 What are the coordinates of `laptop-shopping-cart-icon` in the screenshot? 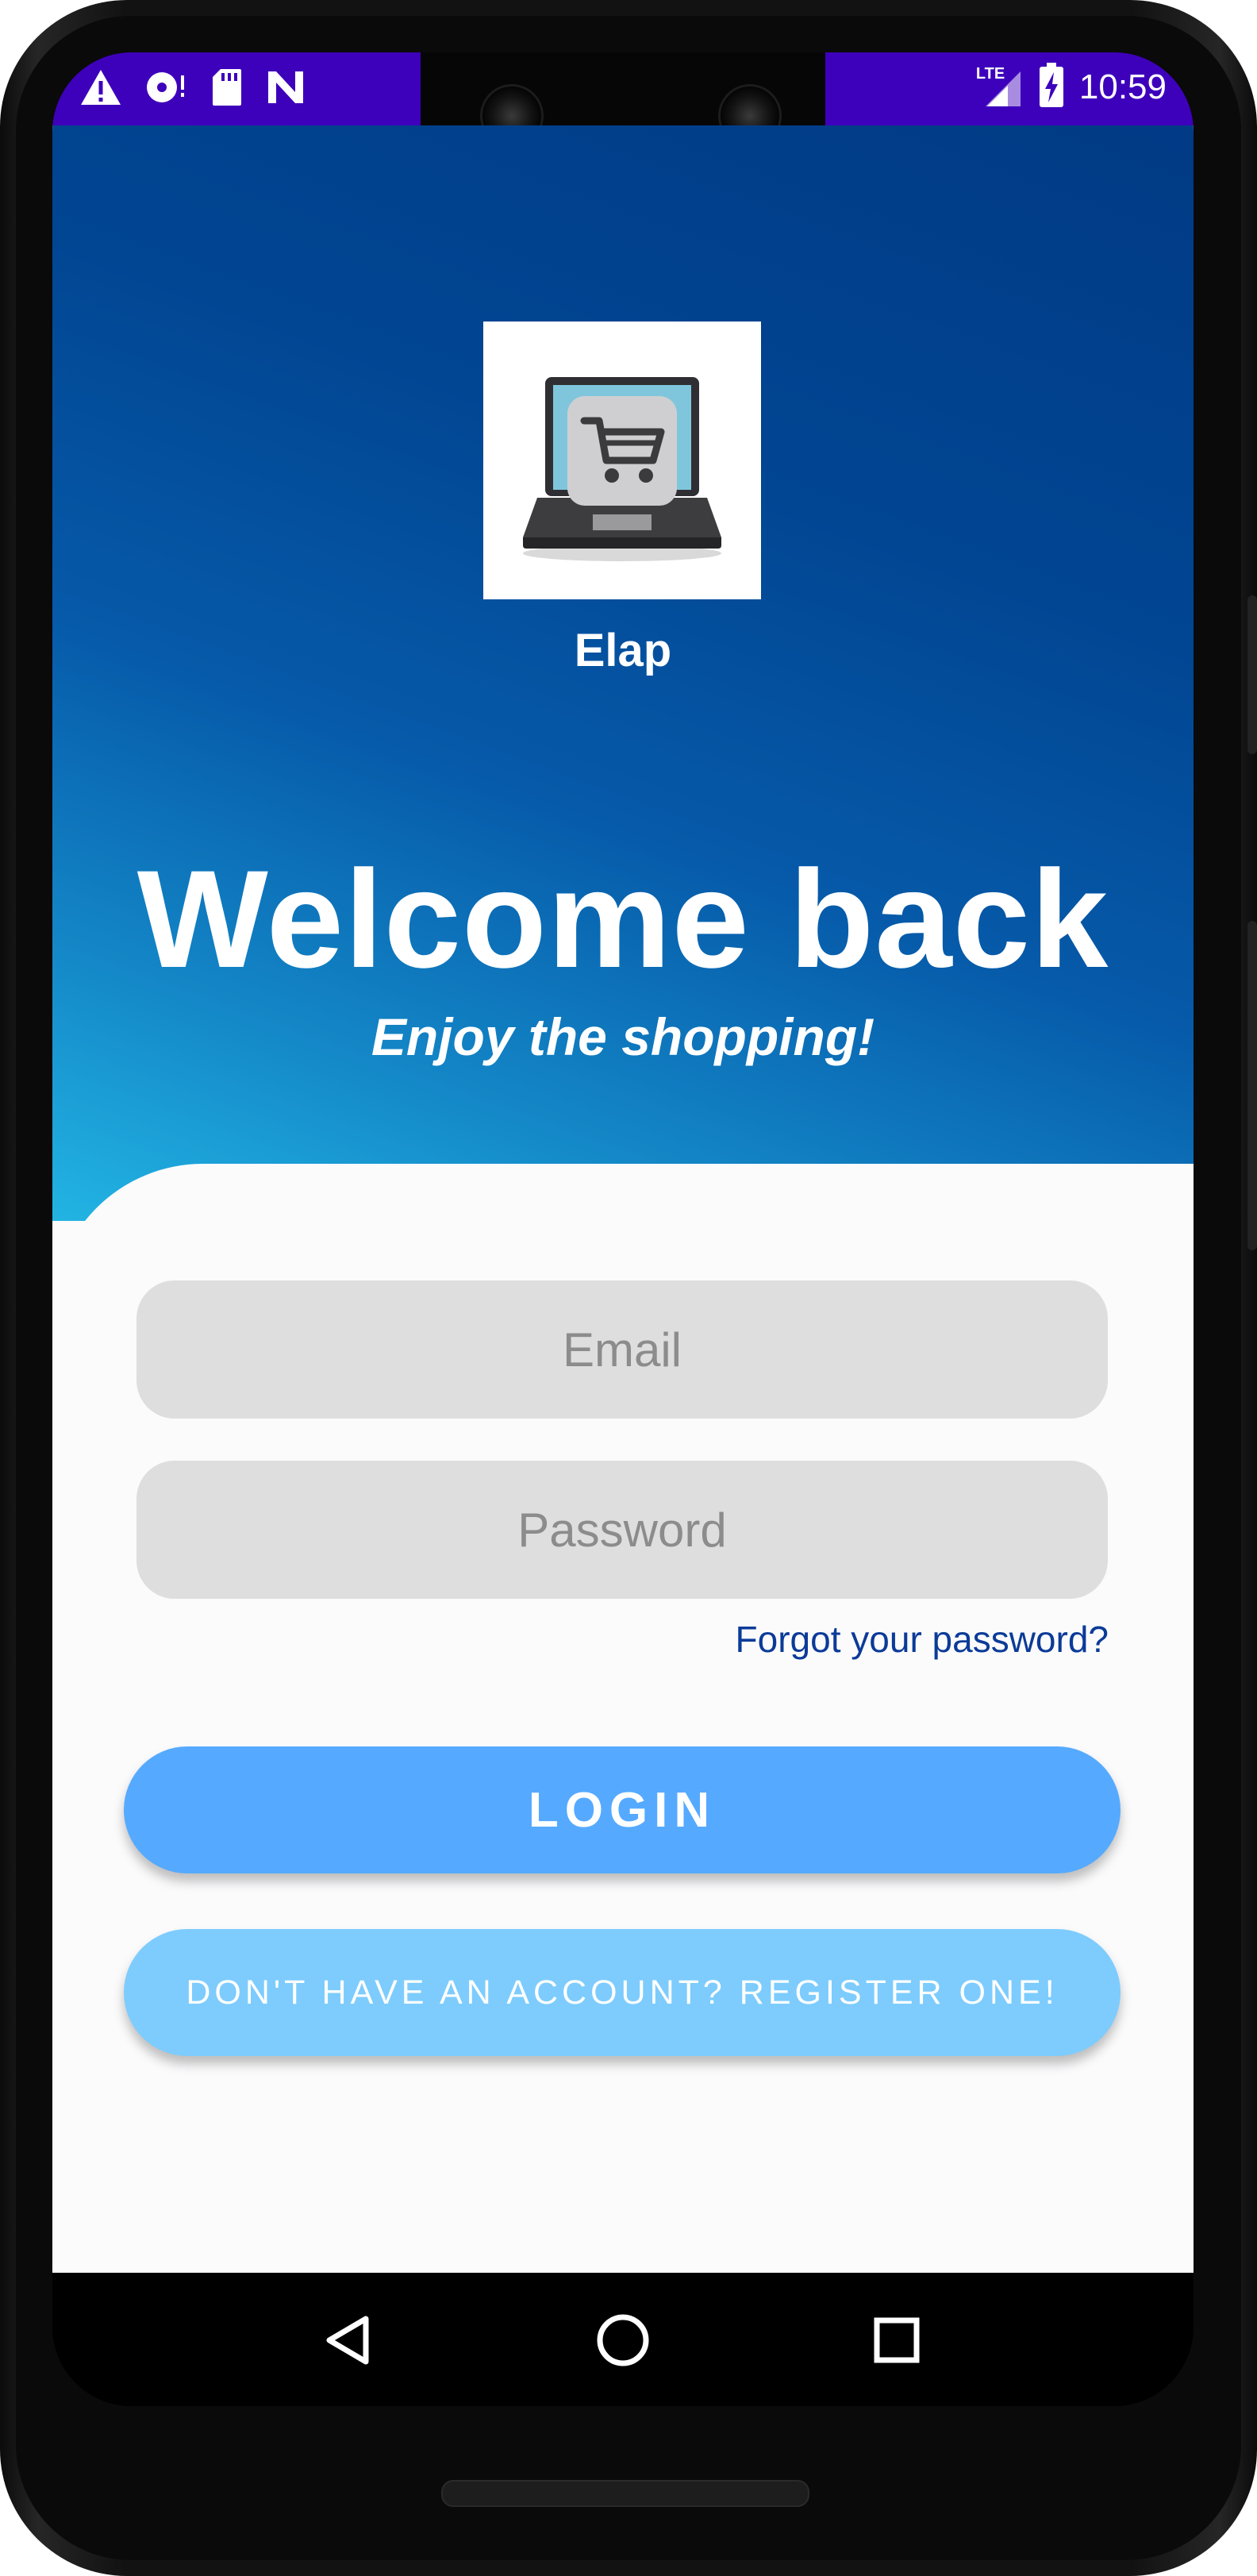 It's located at (622, 469).